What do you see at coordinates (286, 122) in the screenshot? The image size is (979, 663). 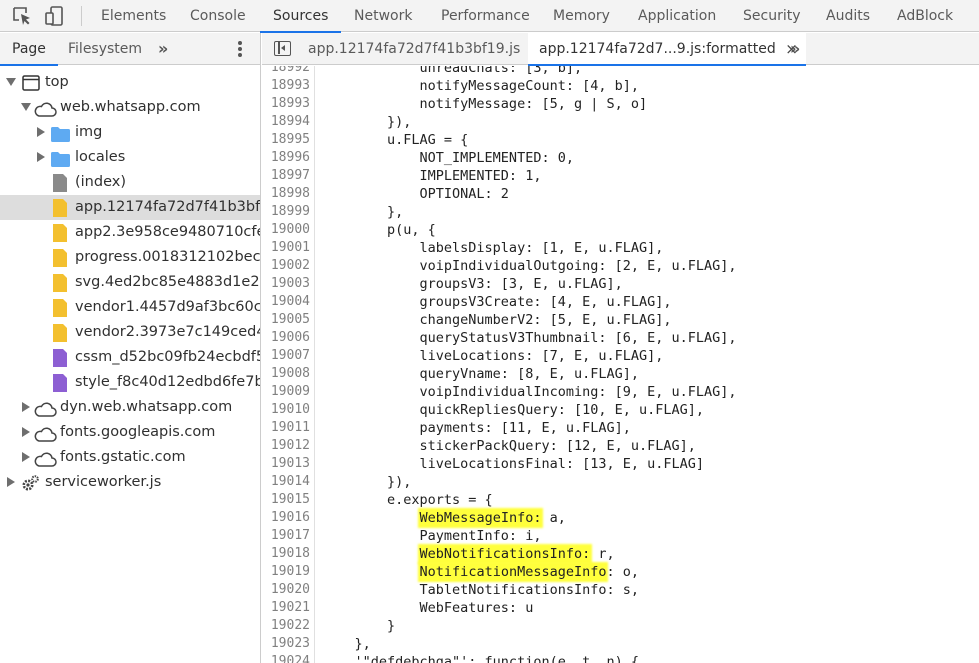 I see `line-number: 18994` at bounding box center [286, 122].